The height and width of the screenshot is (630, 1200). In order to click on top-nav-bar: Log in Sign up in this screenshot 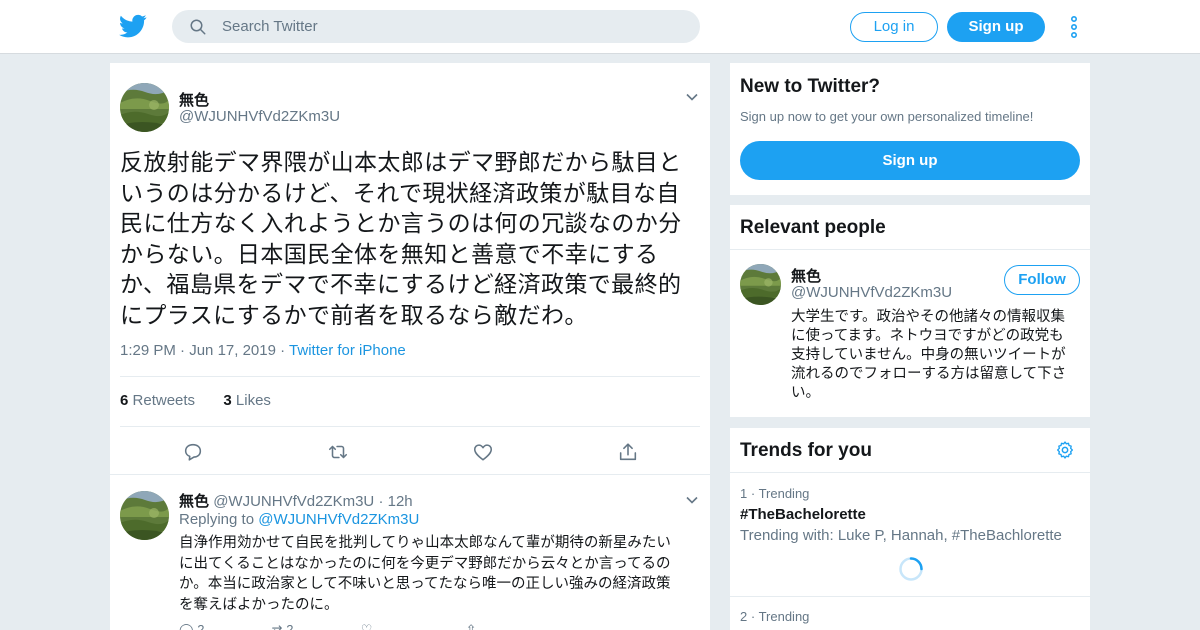, I will do `click(600, 27)`.